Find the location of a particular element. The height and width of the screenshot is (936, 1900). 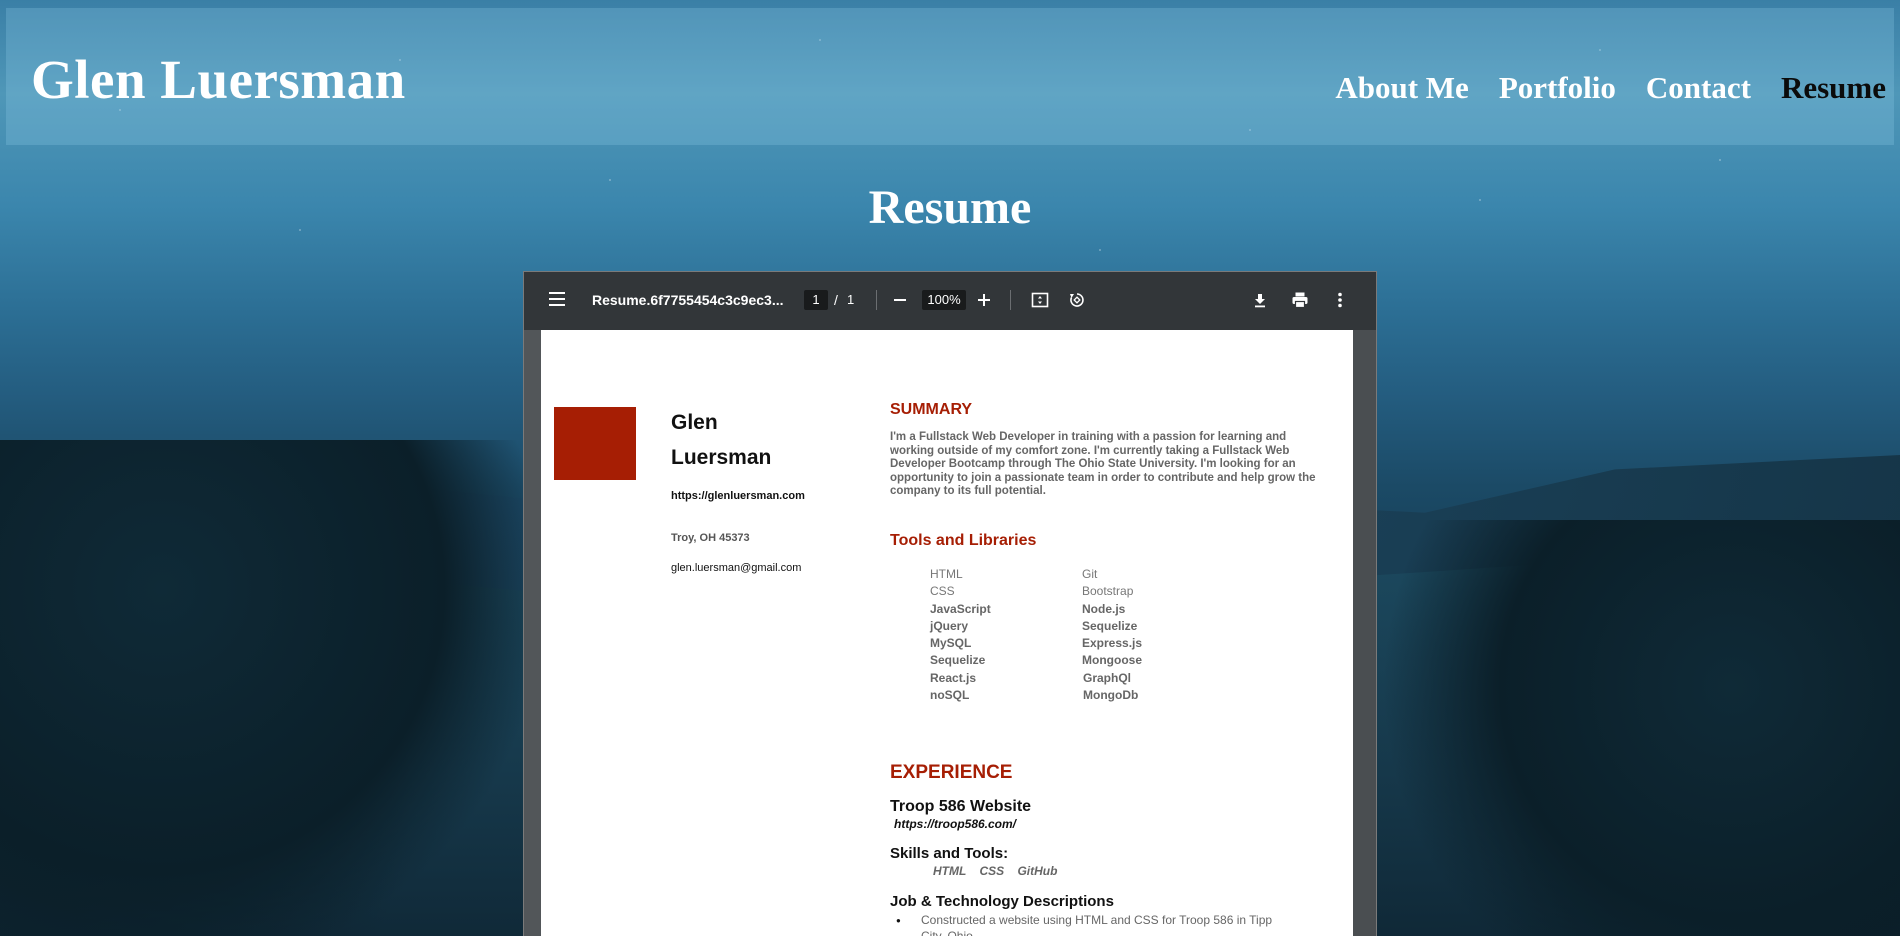

zoom-level-input: 100% is located at coordinates (944, 300).